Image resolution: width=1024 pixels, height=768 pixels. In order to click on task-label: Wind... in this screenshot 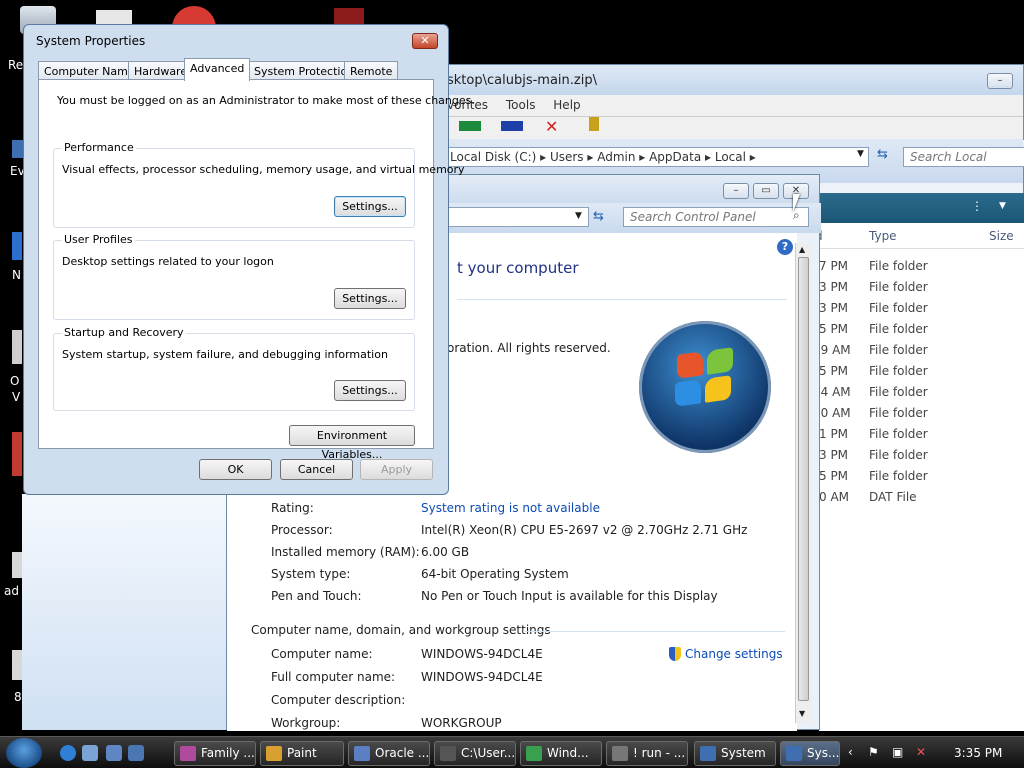, I will do `click(568, 753)`.